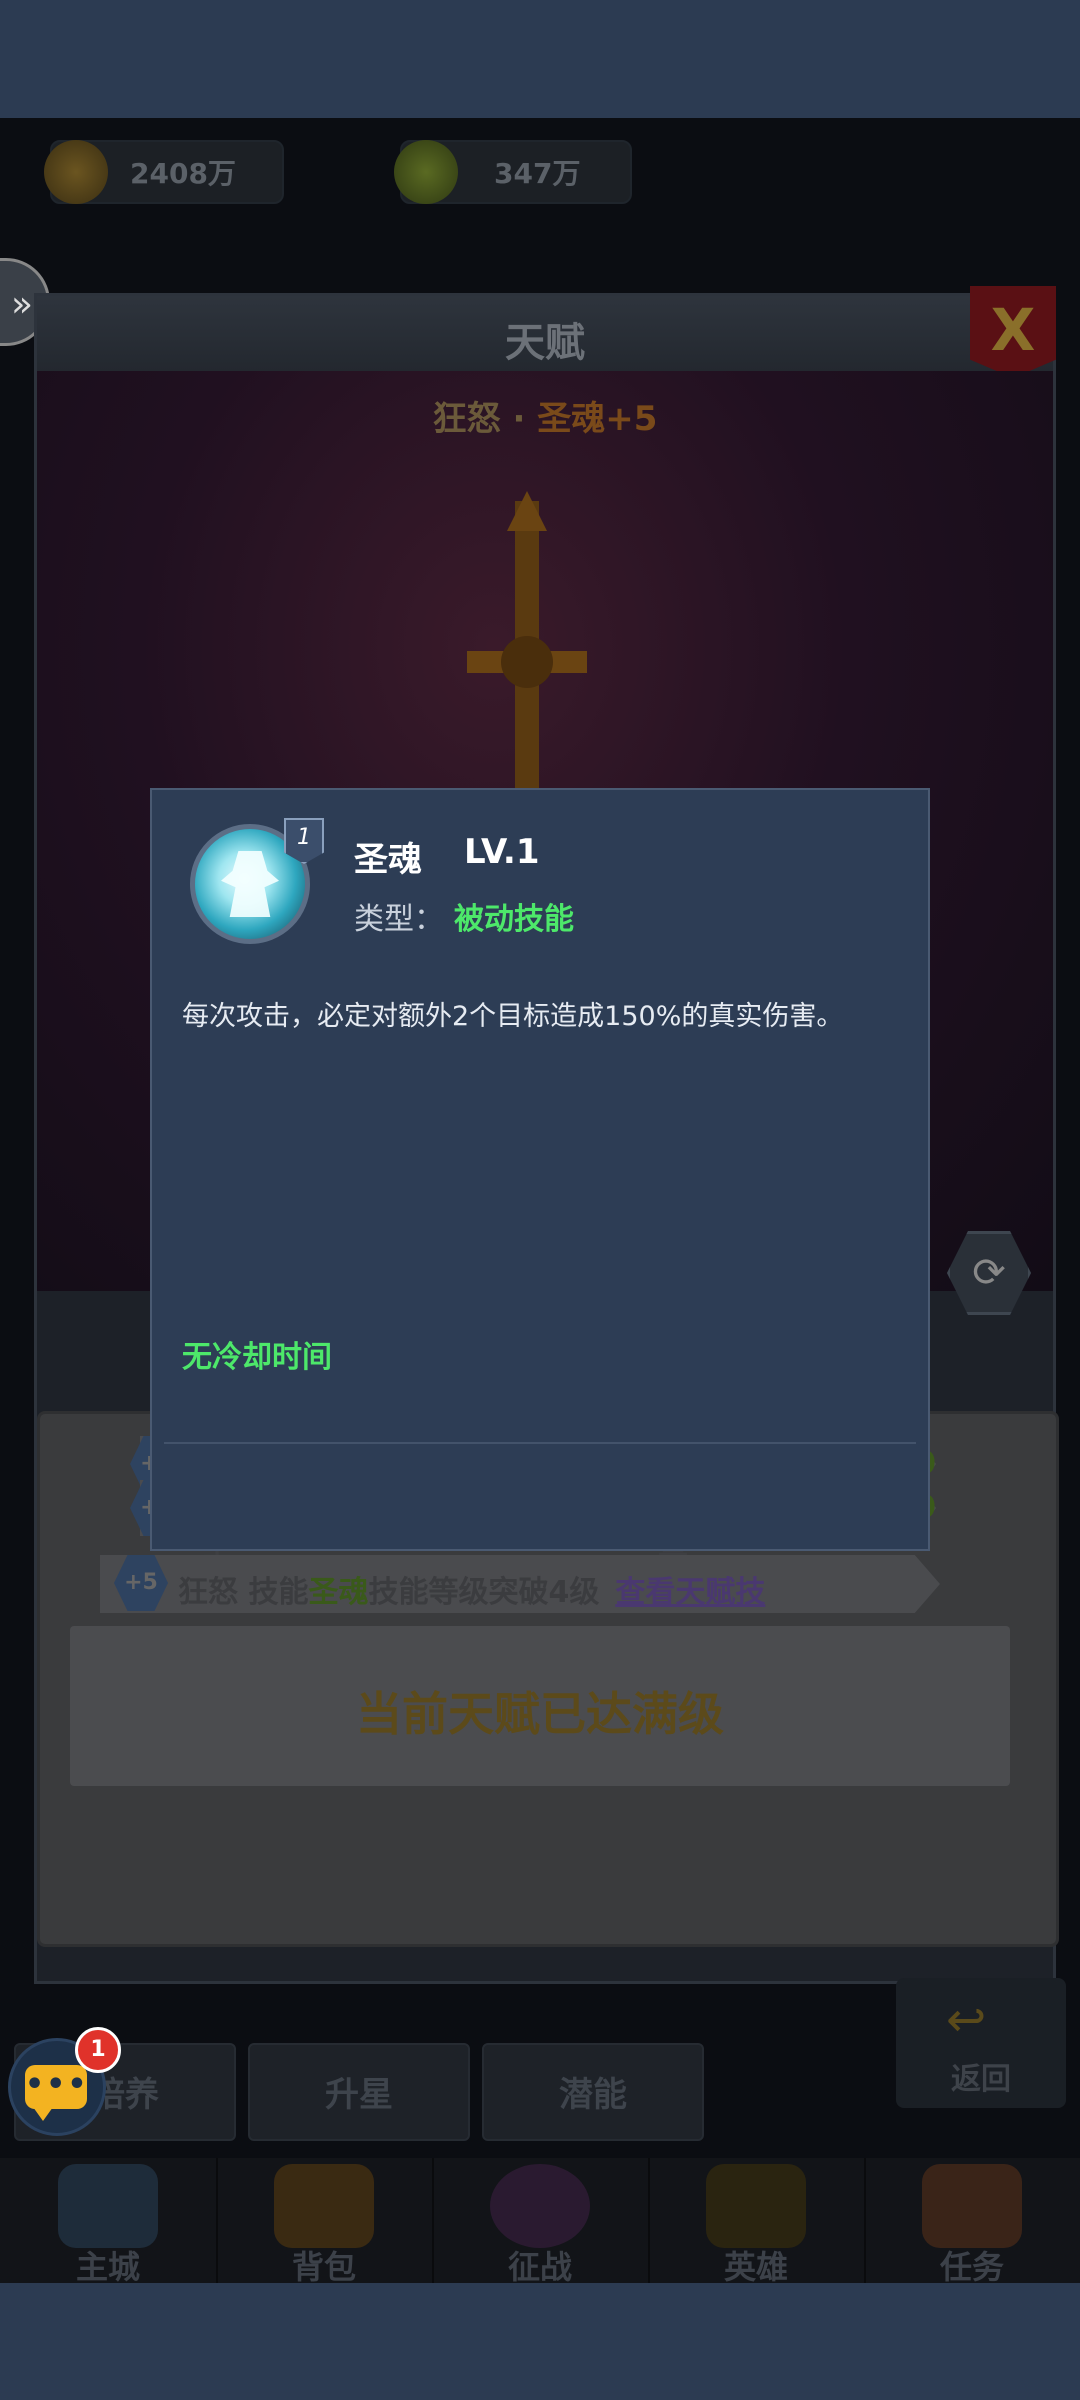 This screenshot has width=1080, height=2400. I want to click on talent-plus5-row: +5 狂怒 技能圣魂技能等级突破4级 查看天赋技, so click(520, 1584).